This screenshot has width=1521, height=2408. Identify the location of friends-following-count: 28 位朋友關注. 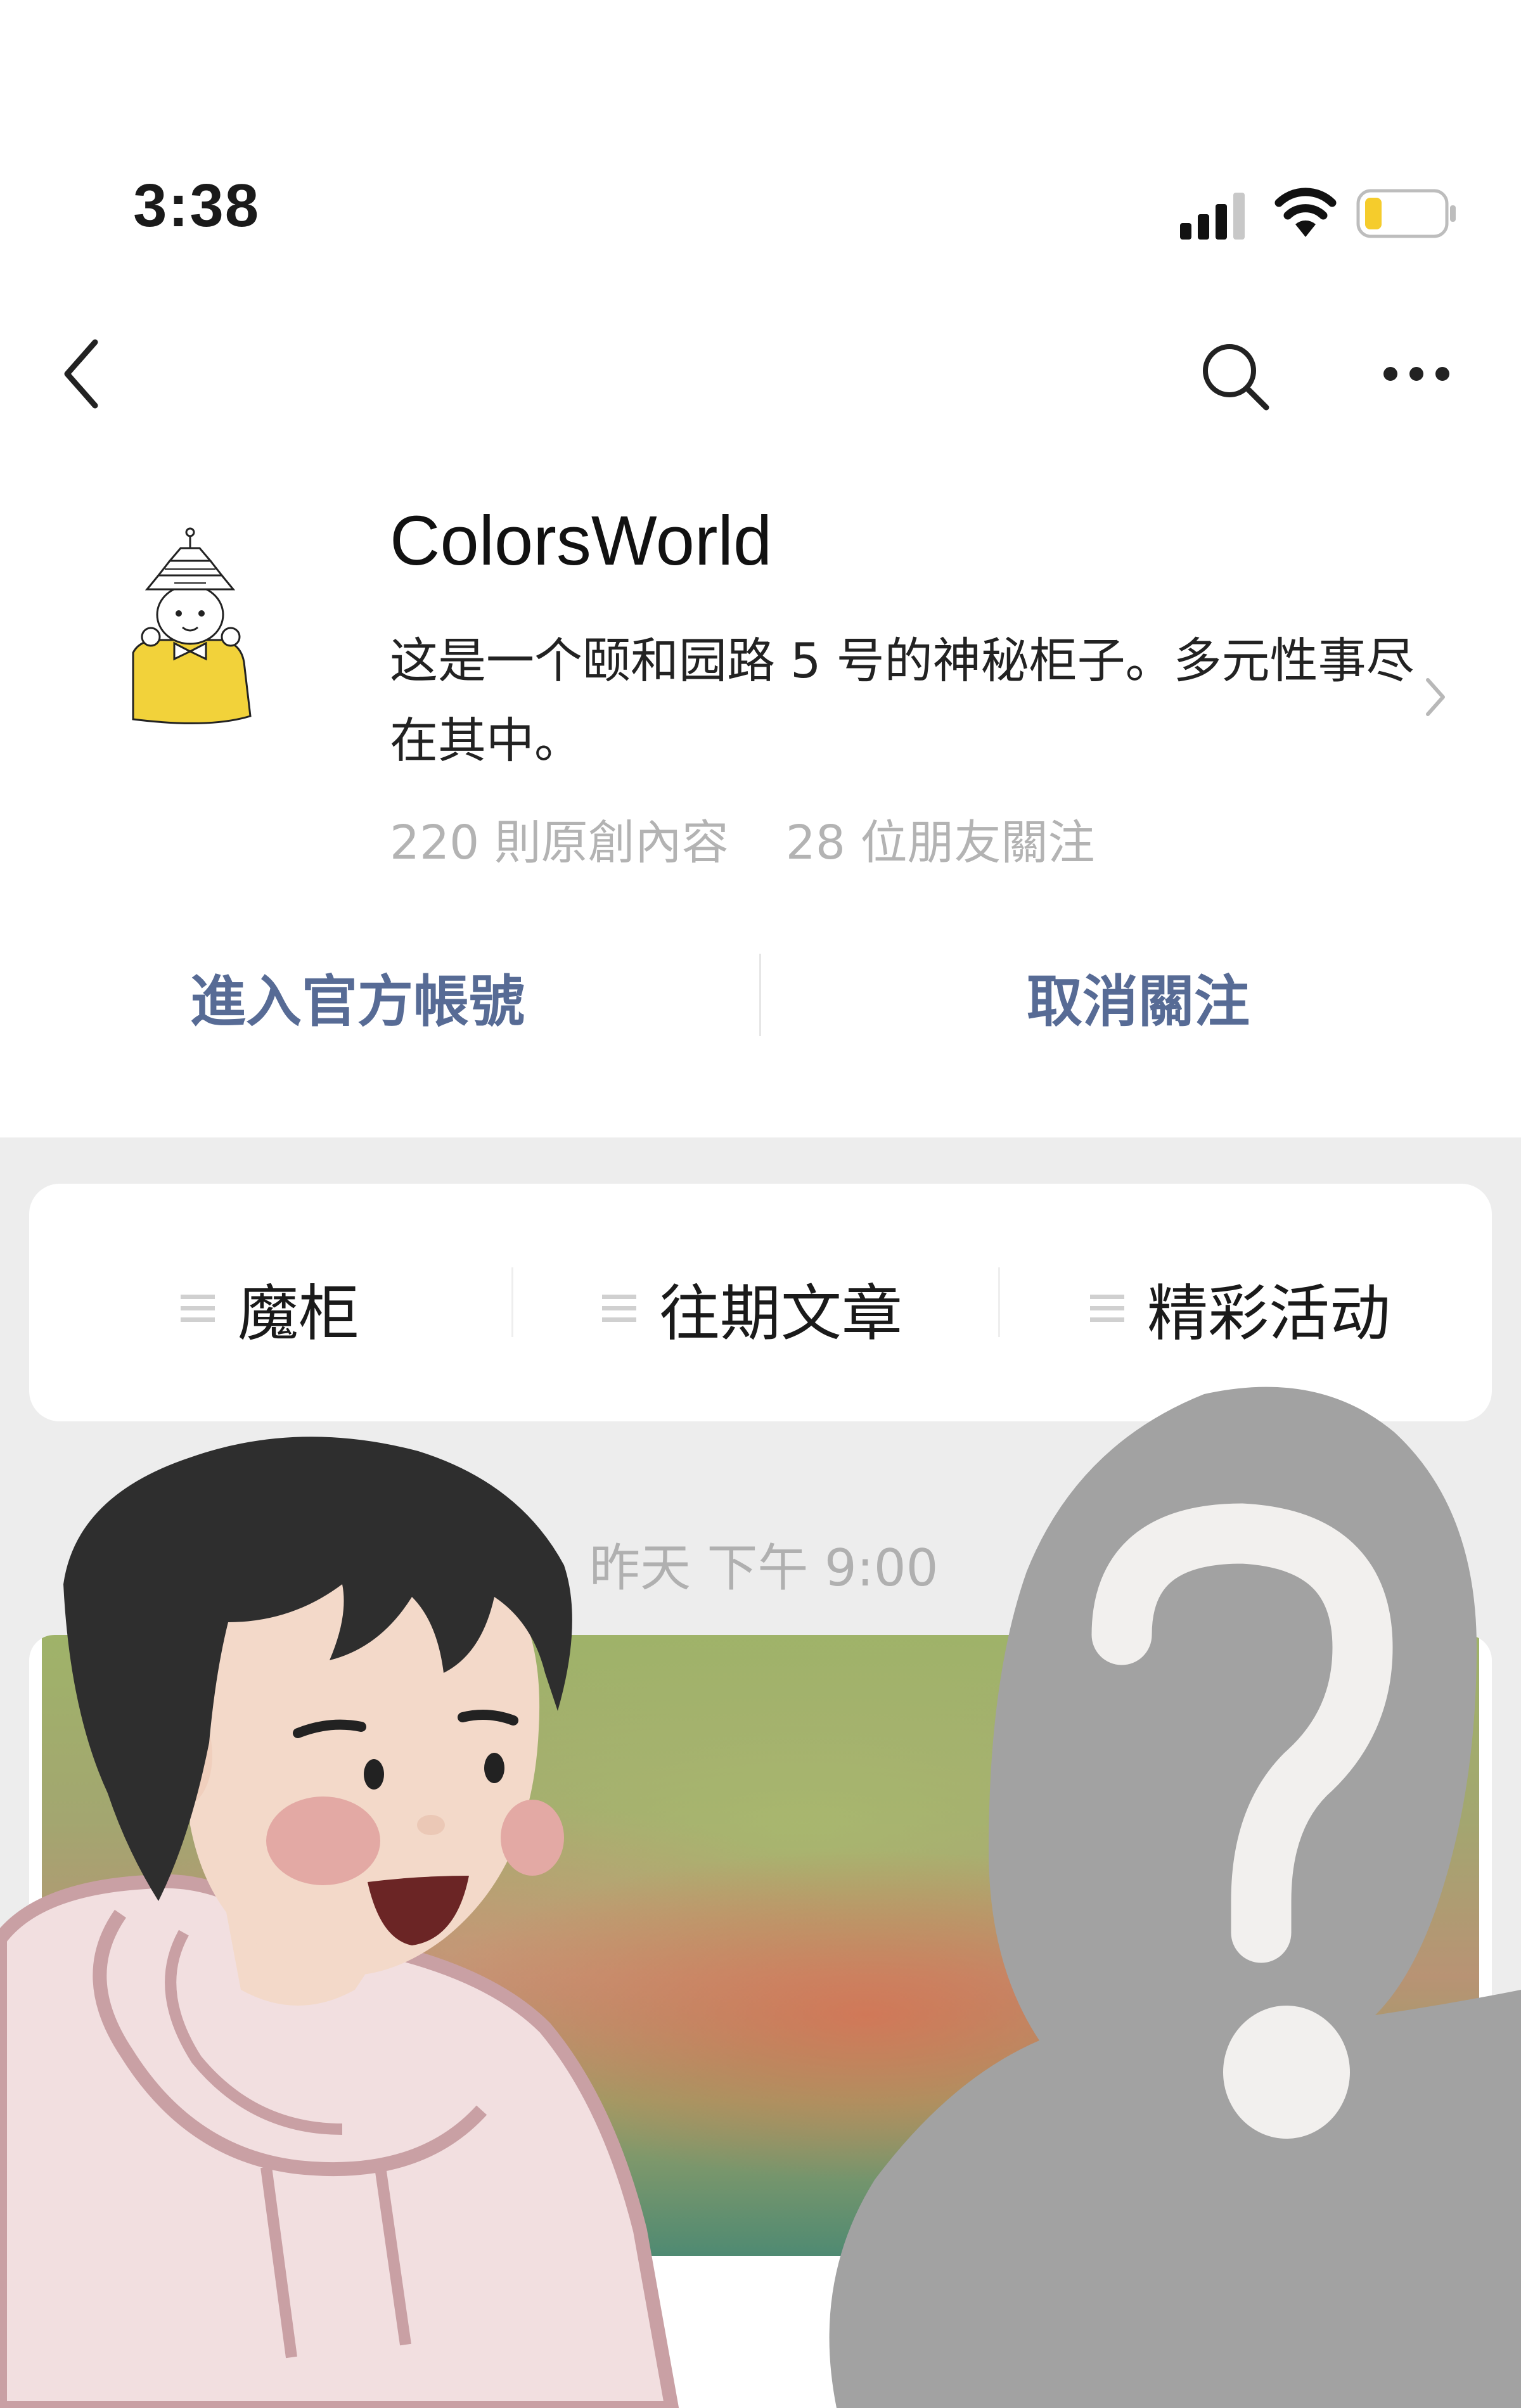
(940, 843).